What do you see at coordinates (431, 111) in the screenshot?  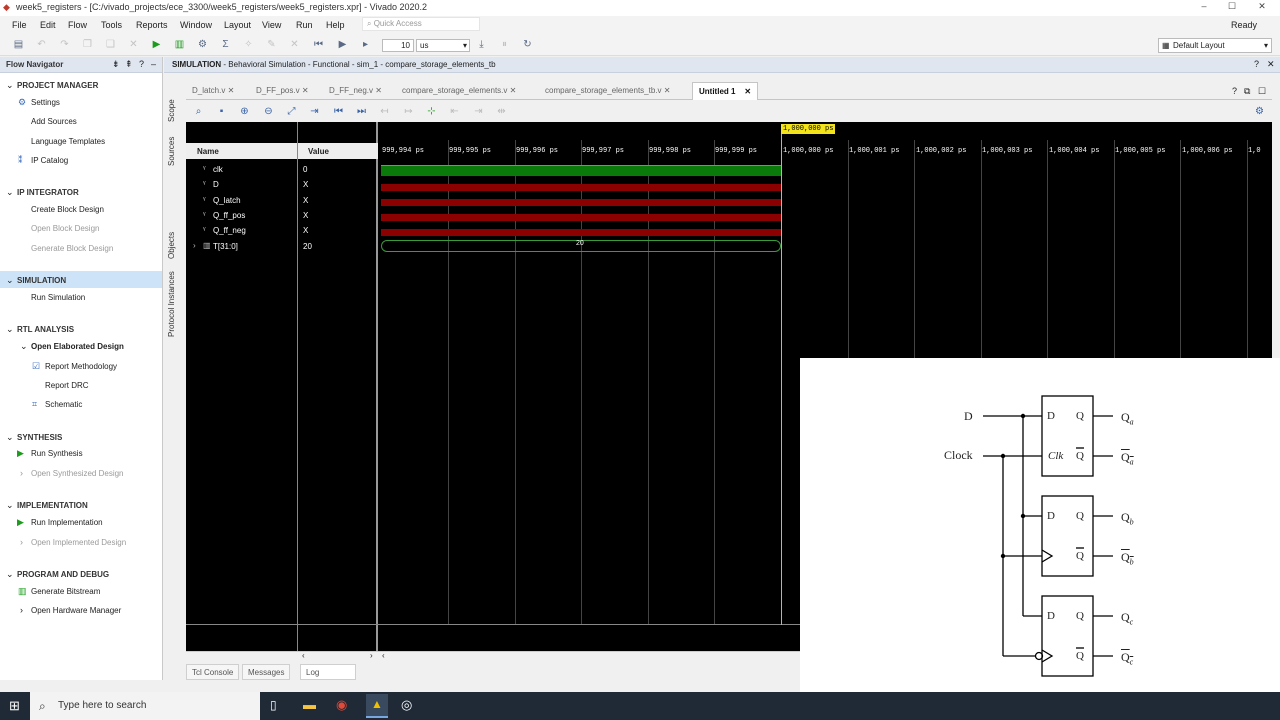 I see `add-marker-icon: ⊹` at bounding box center [431, 111].